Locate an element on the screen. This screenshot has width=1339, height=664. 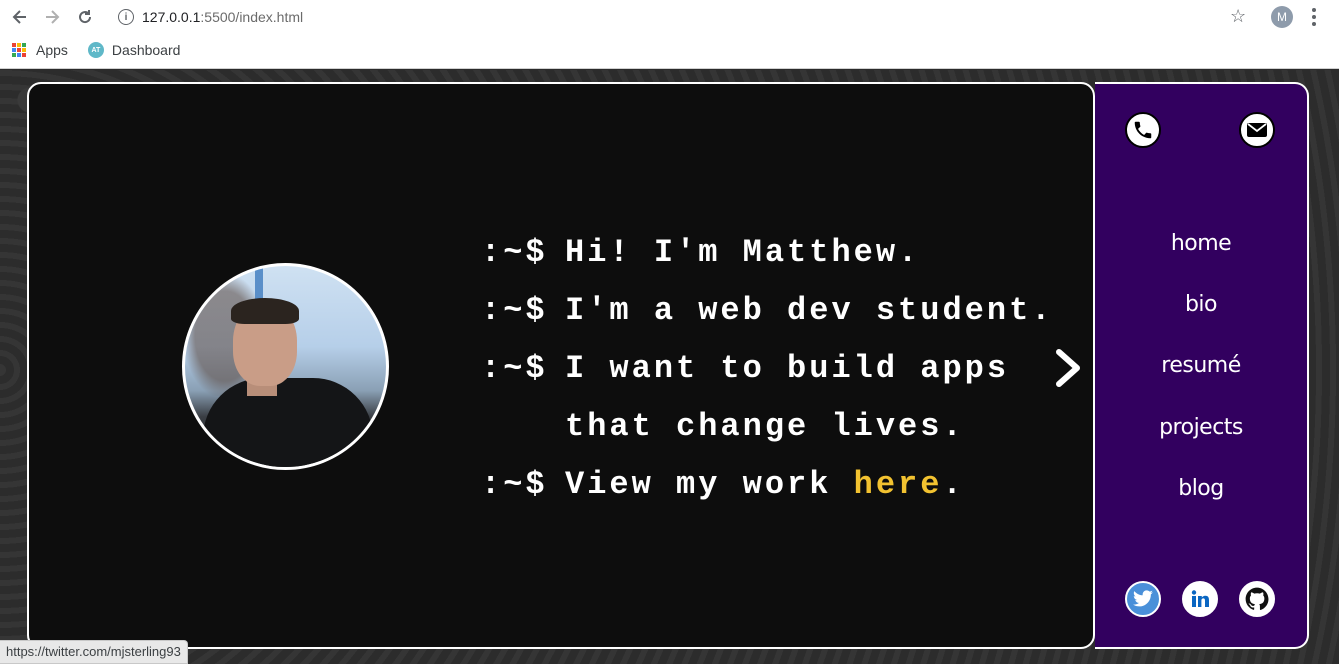
info-icon: i is located at coordinates (126, 17).